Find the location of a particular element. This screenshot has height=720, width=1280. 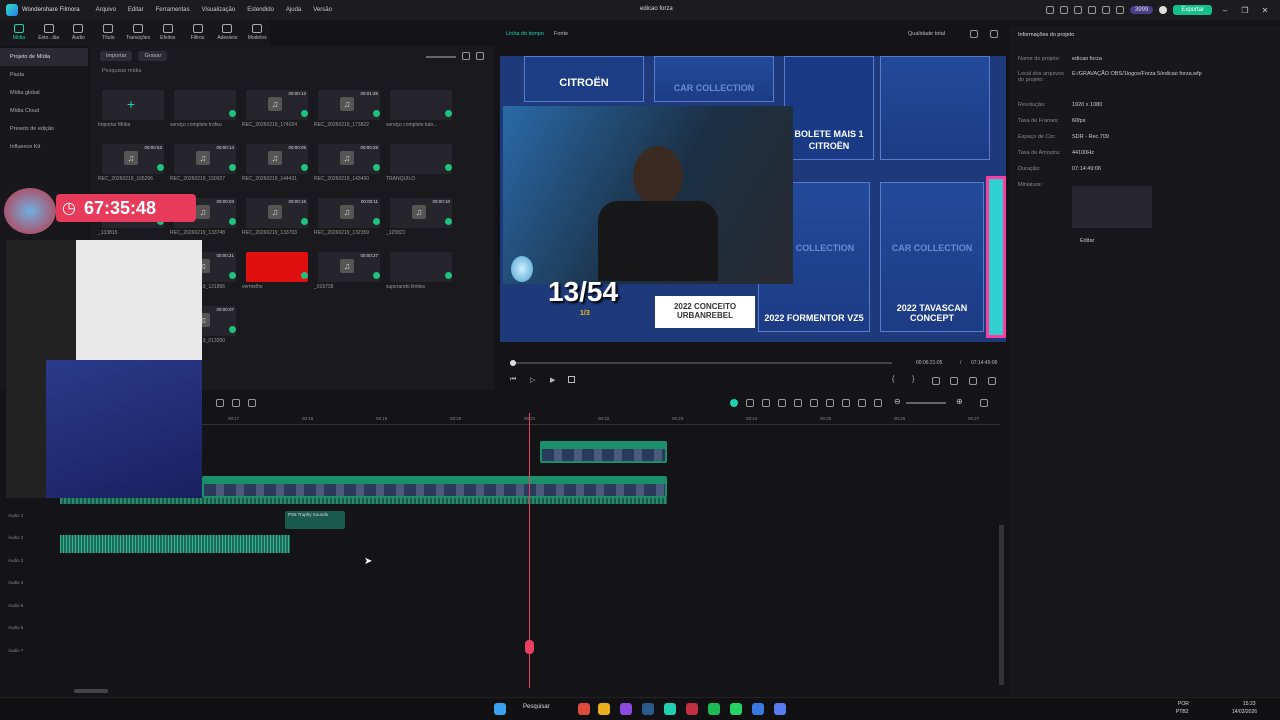

stabilize-icon is located at coordinates (798, 403).